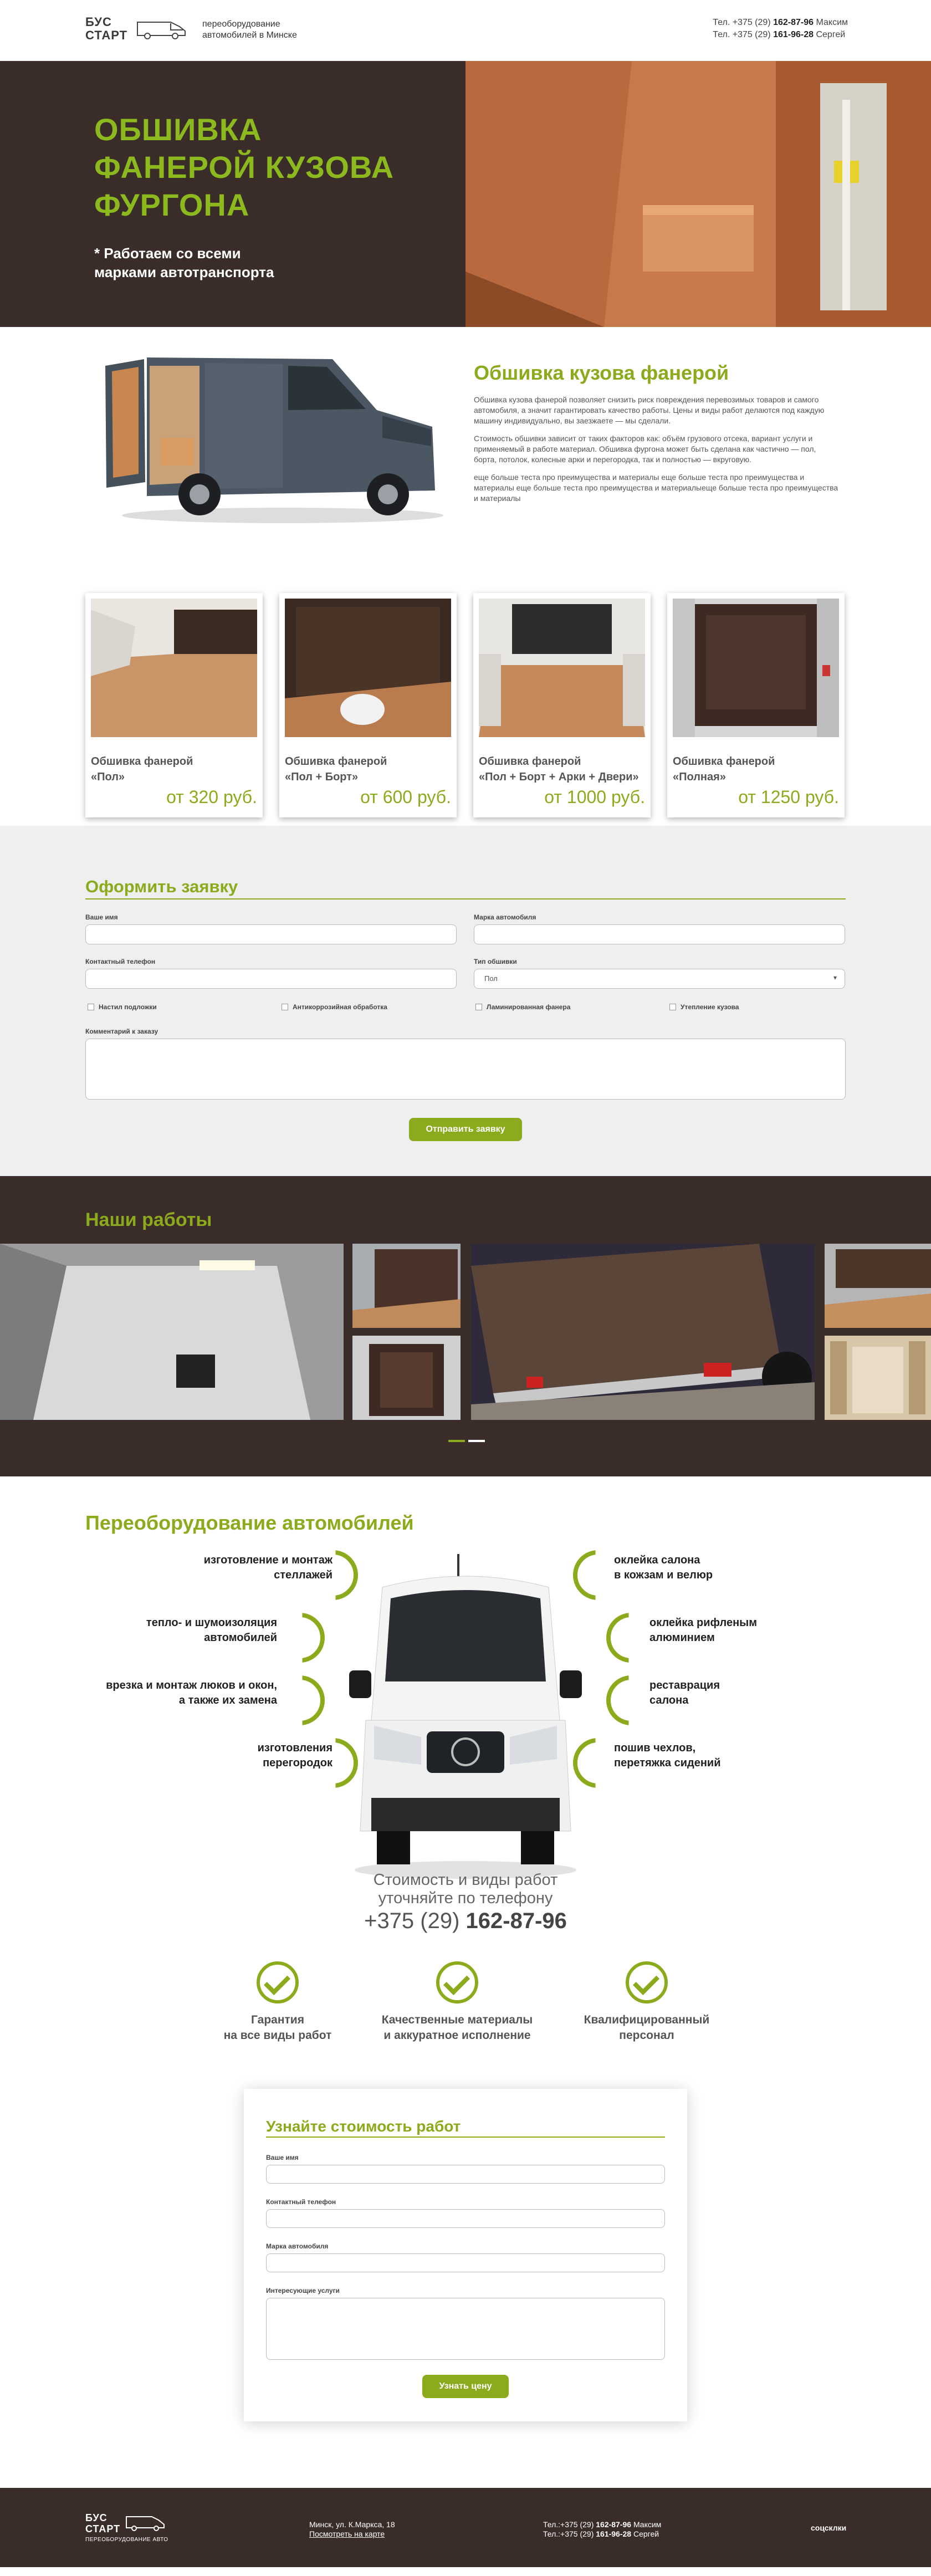 This screenshot has height=2576, width=931. Describe the element at coordinates (684, 1692) in the screenshot. I see `feature-restoration: реставрация салона` at that location.